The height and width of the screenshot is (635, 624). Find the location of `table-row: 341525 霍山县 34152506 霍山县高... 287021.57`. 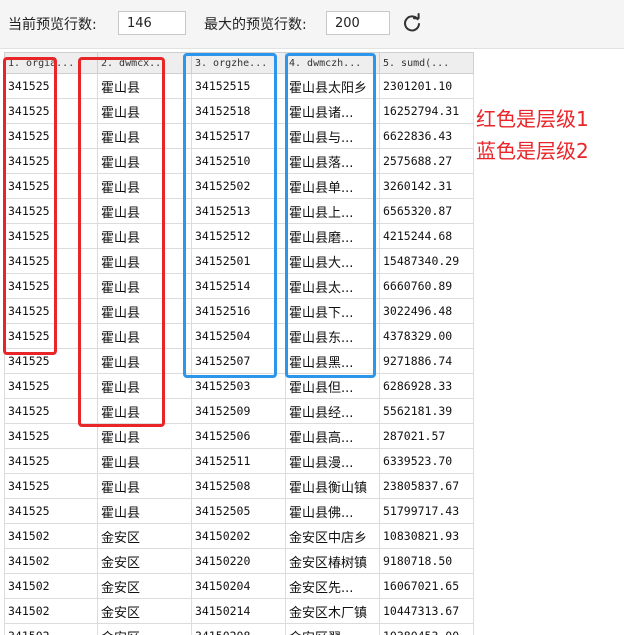

table-row: 341525 霍山县 34152506 霍山县高... 287021.57 is located at coordinates (239, 436).